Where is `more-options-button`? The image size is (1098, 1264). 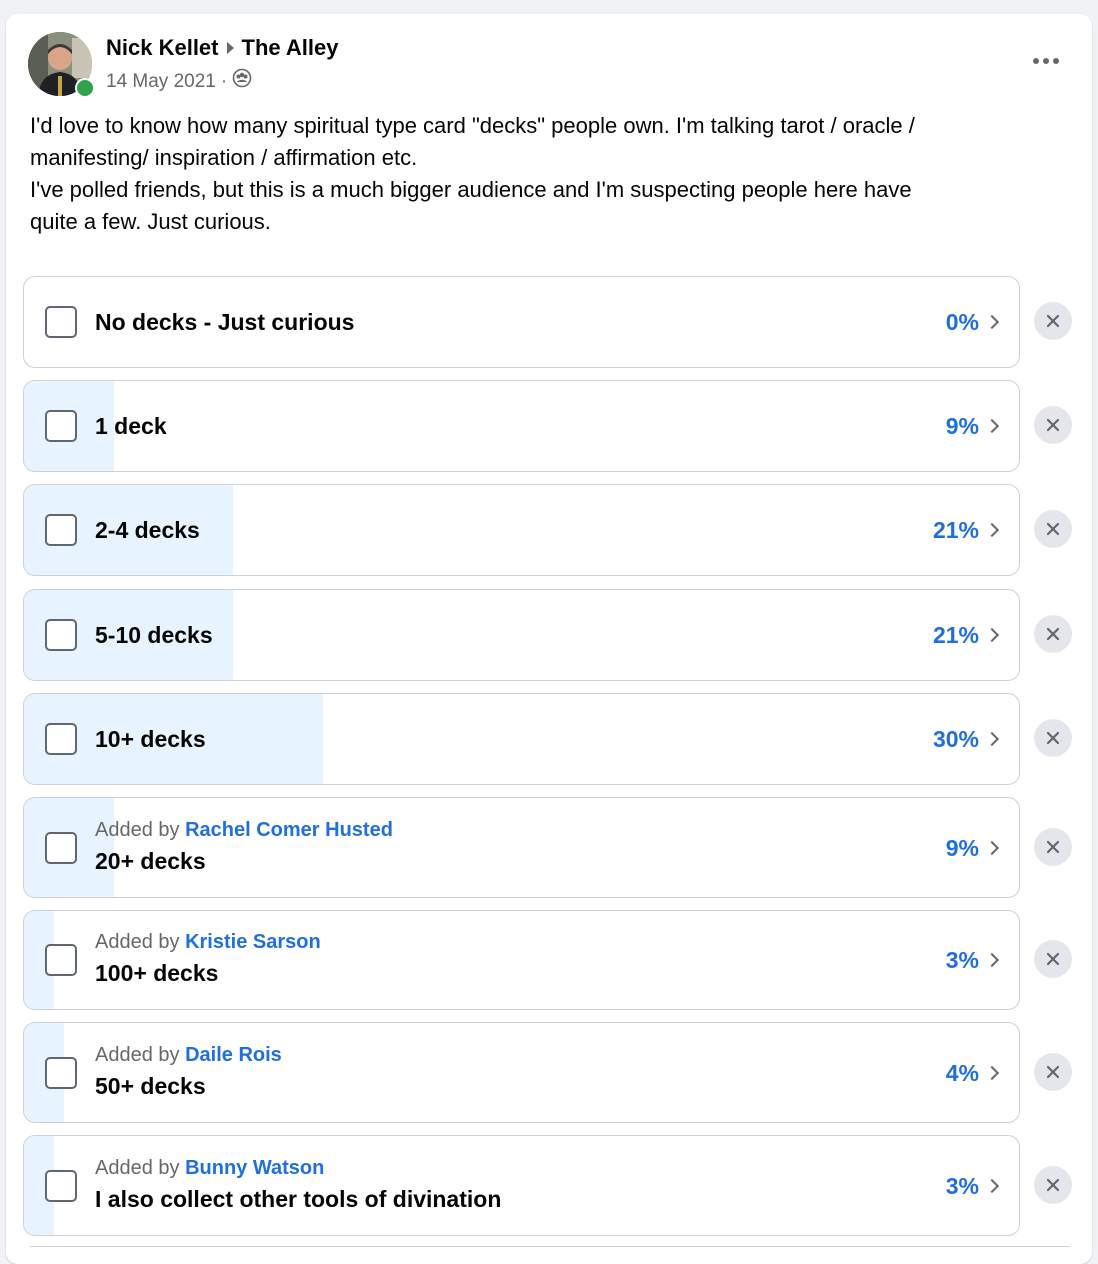
more-options-button is located at coordinates (1046, 61).